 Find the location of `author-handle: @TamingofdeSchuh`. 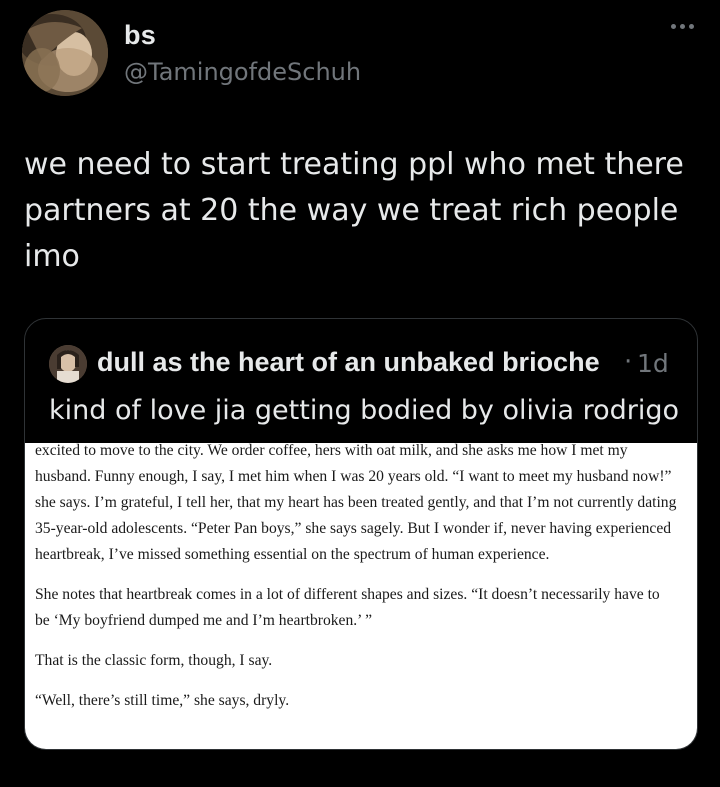

author-handle: @TamingofdeSchuh is located at coordinates (242, 72).